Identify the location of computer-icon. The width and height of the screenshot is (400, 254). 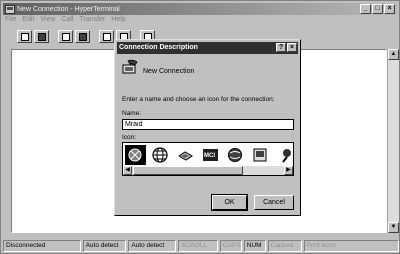
(185, 155).